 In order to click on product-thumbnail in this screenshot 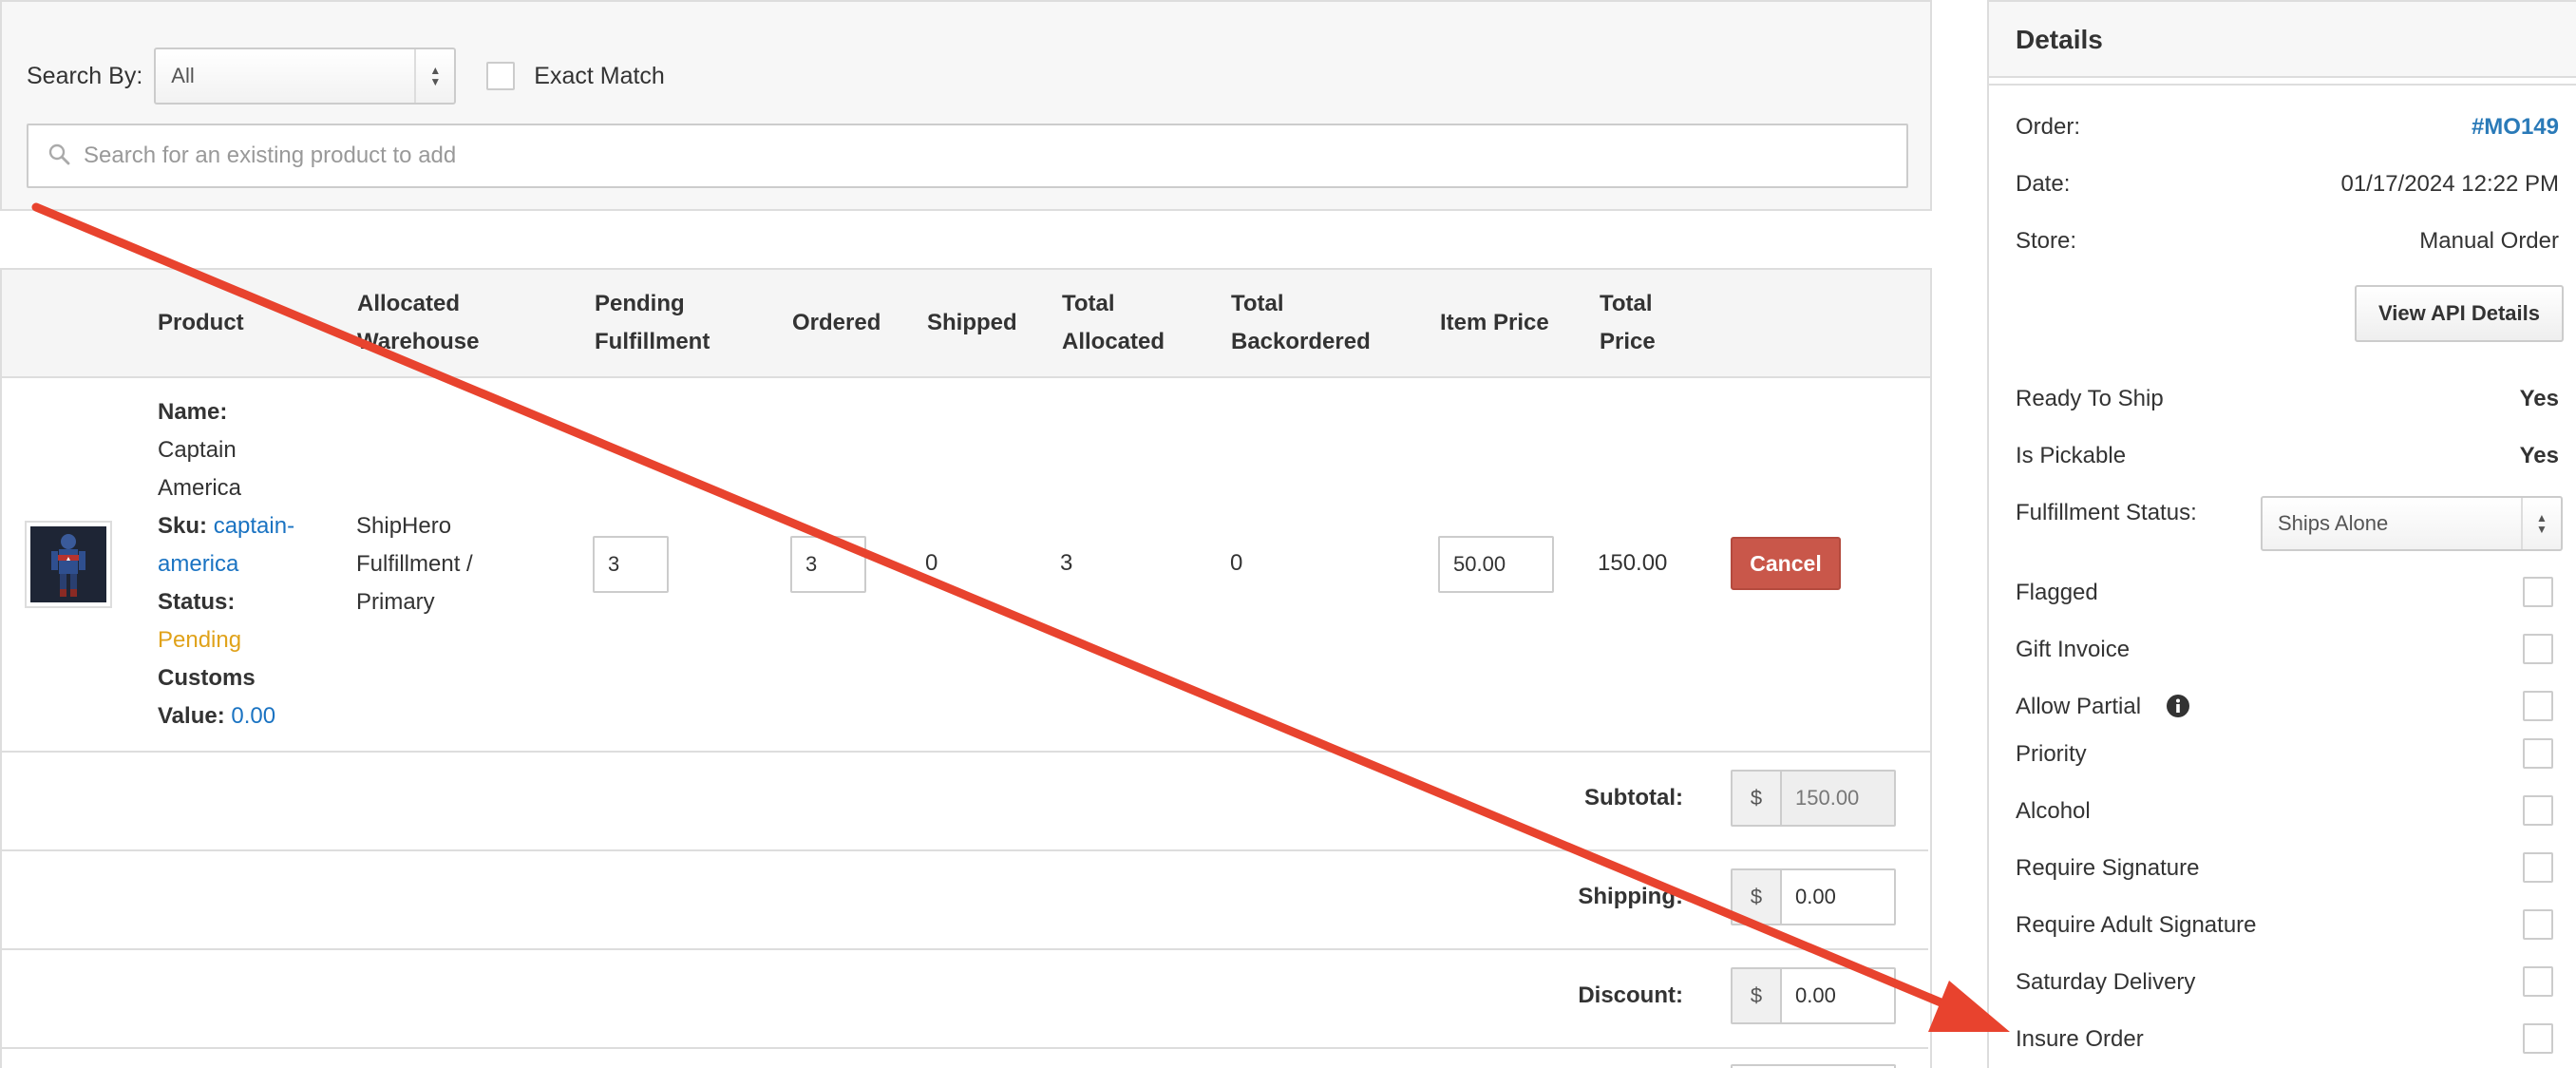, I will do `click(68, 564)`.